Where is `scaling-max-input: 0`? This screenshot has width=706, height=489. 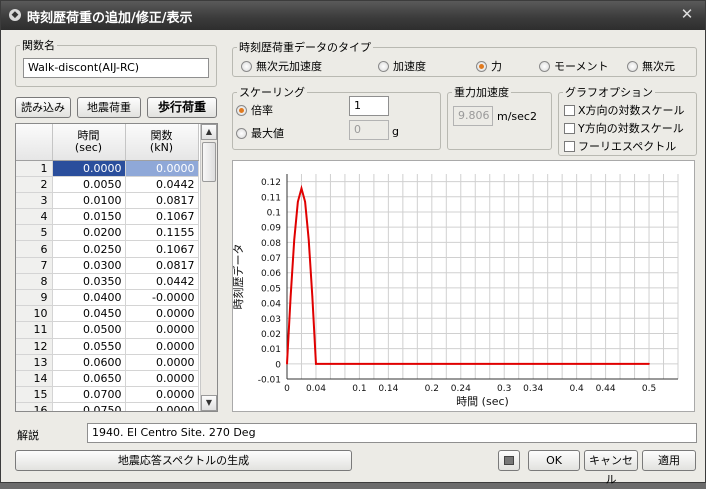
scaling-max-input: 0 is located at coordinates (369, 130).